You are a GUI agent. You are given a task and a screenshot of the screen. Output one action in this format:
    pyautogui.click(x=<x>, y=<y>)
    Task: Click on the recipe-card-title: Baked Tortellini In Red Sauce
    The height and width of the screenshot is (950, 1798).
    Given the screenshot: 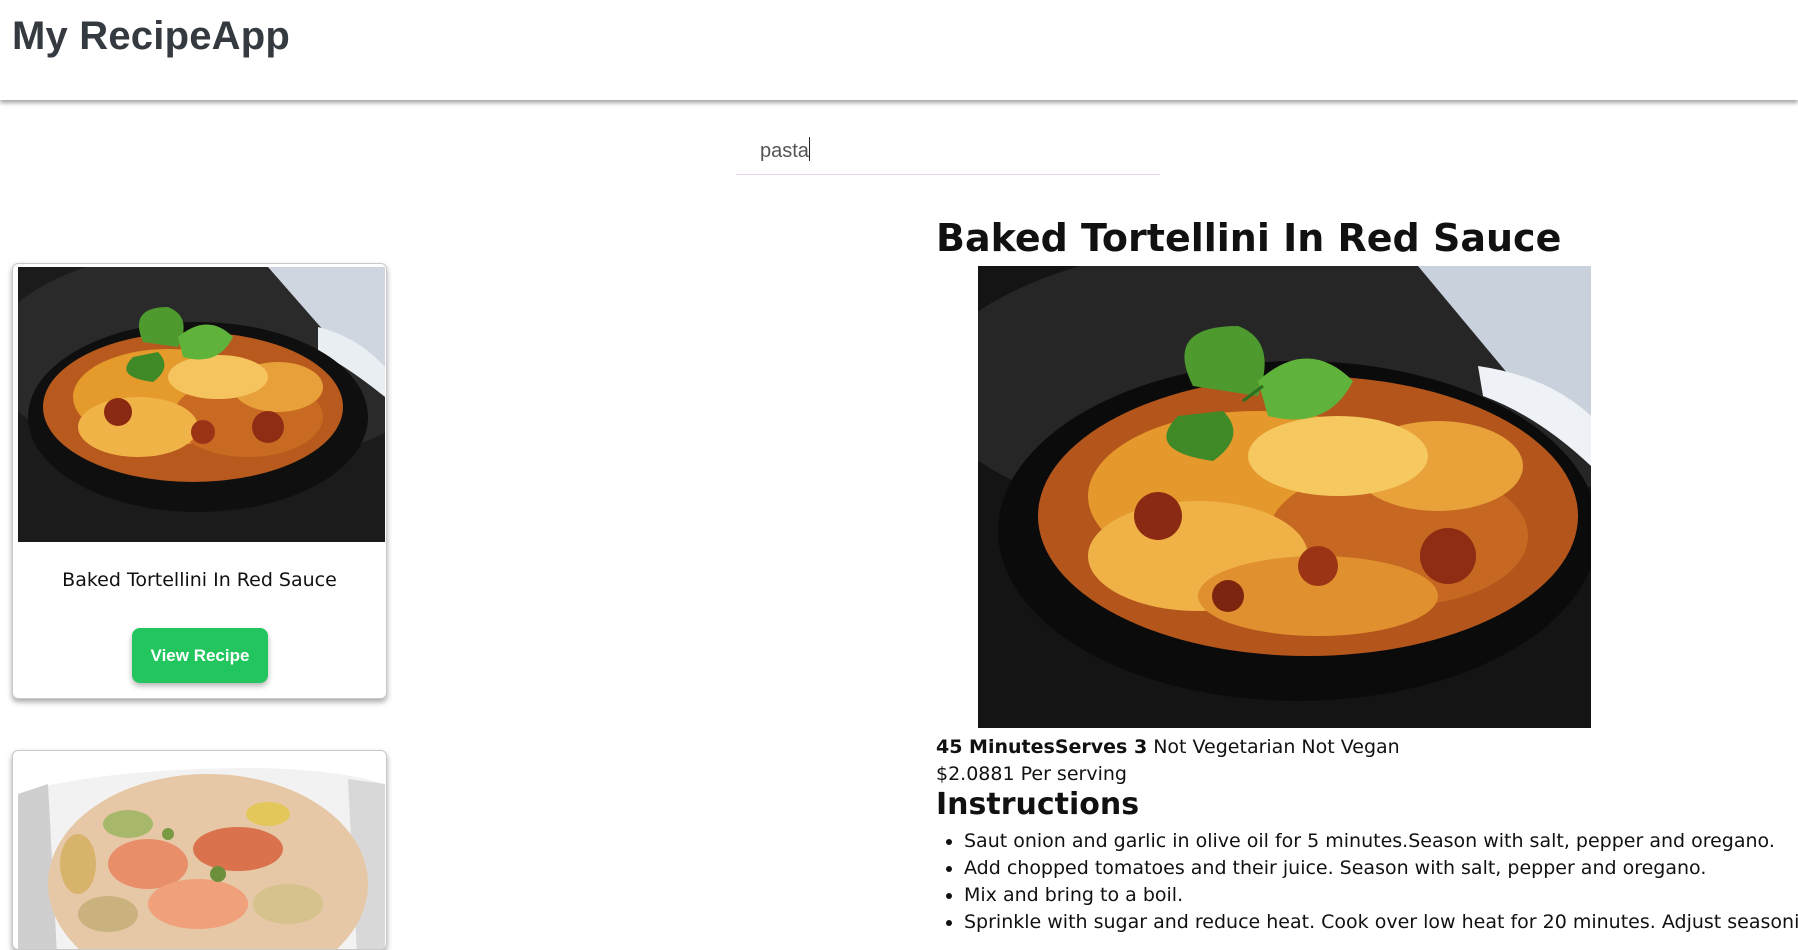 What is the action you would take?
    pyautogui.click(x=199, y=580)
    